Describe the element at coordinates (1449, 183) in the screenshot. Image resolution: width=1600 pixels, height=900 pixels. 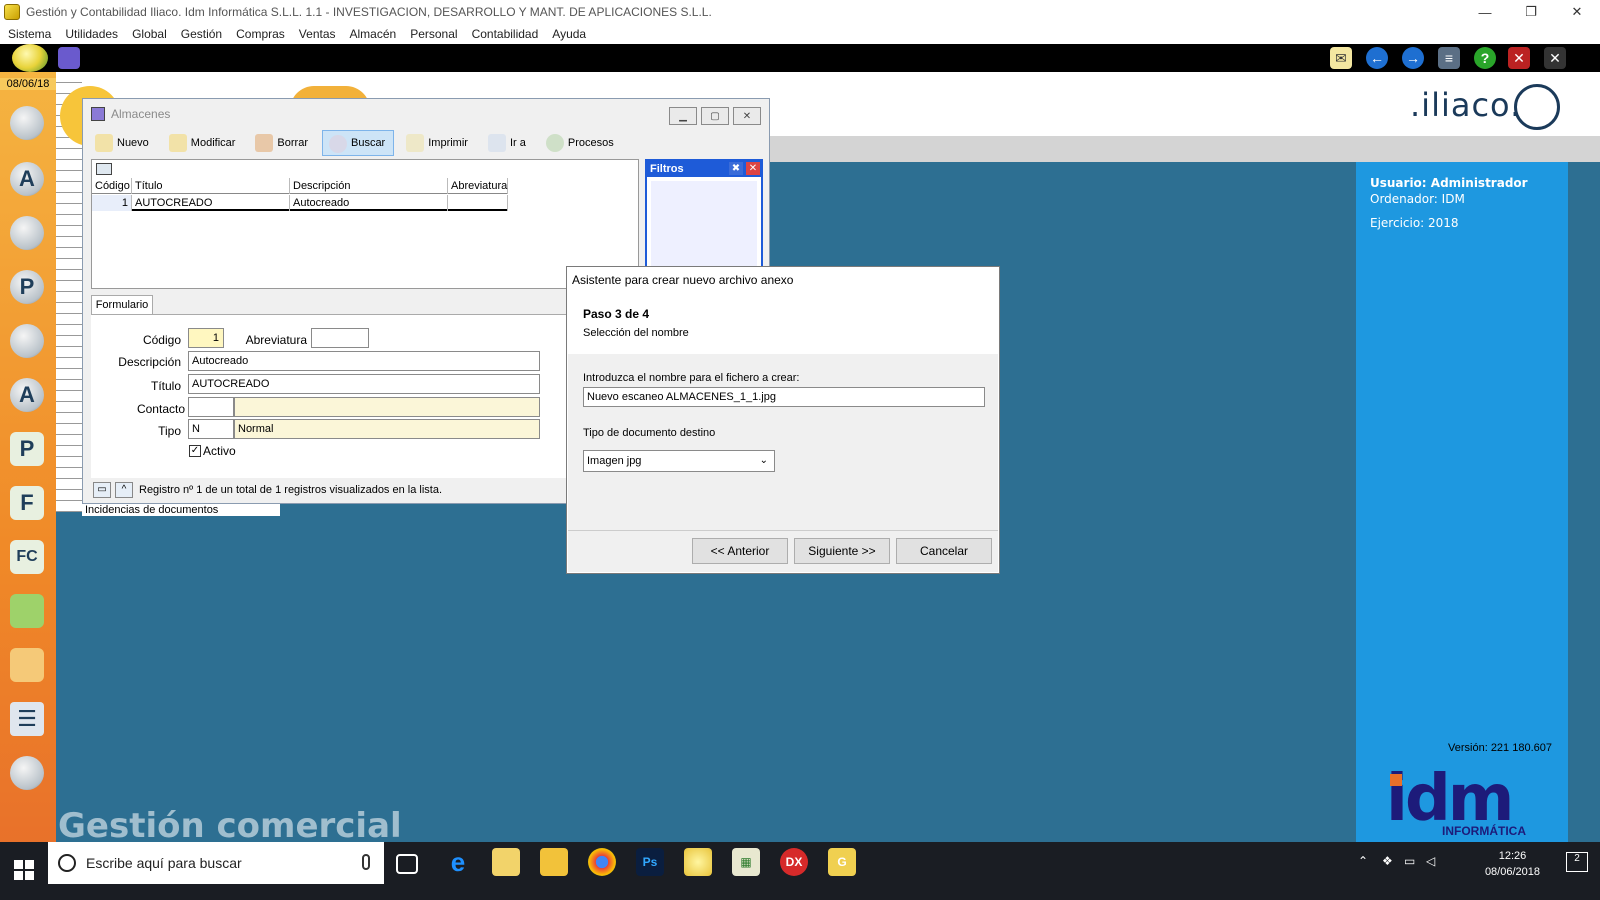
I see `user-label: Usuario: Administrador` at that location.